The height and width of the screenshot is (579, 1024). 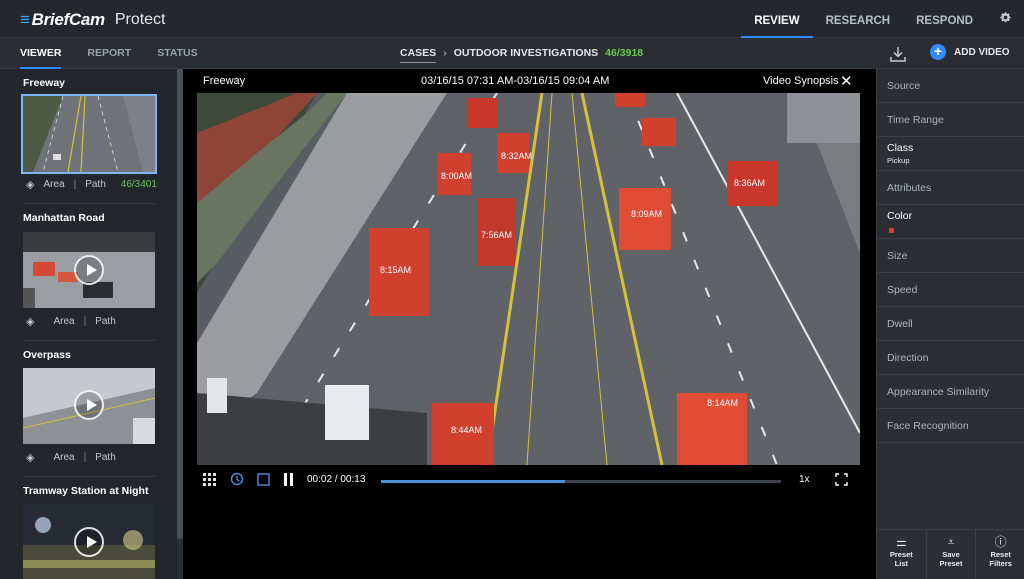 I want to click on plus-icon: +, so click(x=938, y=52).